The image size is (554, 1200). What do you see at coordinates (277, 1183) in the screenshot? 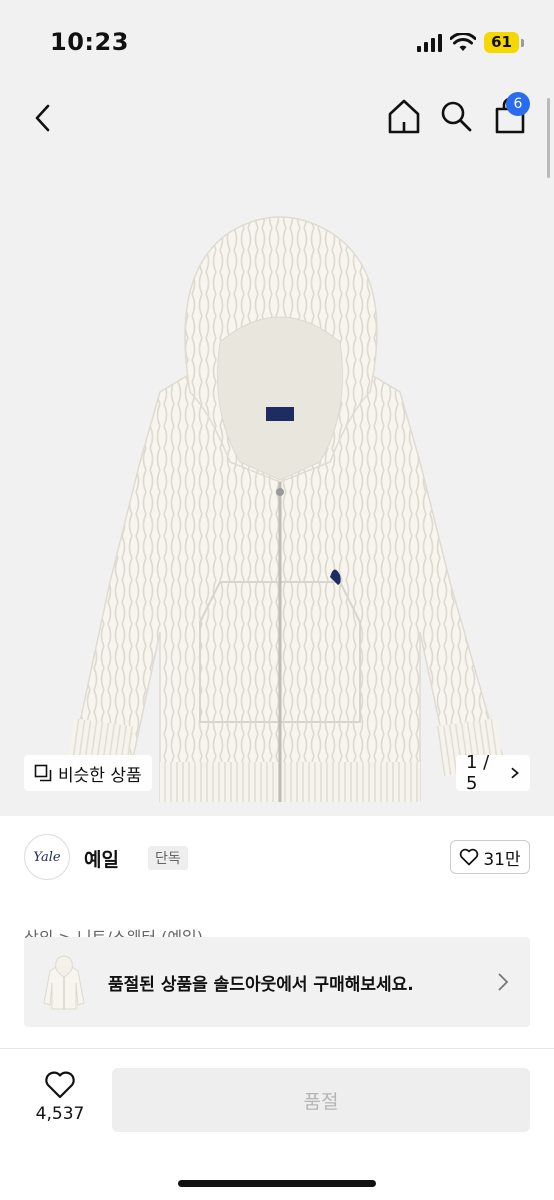
I see `home-indicator` at bounding box center [277, 1183].